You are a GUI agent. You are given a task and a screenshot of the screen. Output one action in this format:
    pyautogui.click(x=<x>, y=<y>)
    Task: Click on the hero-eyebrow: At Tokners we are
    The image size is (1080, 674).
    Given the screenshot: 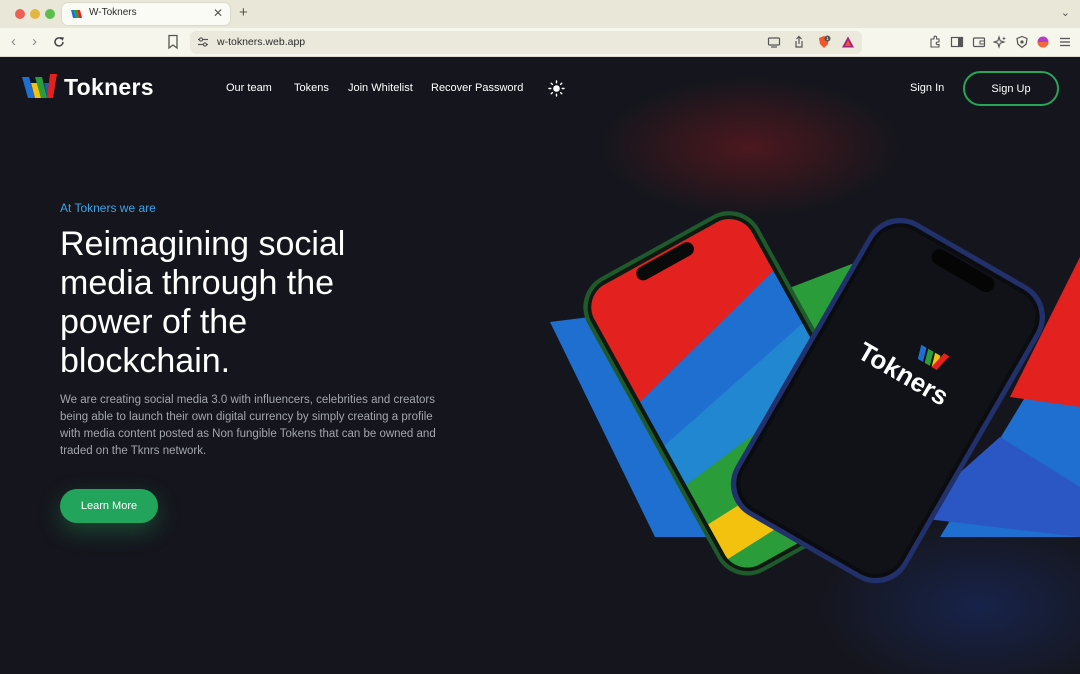 What is the action you would take?
    pyautogui.click(x=108, y=208)
    